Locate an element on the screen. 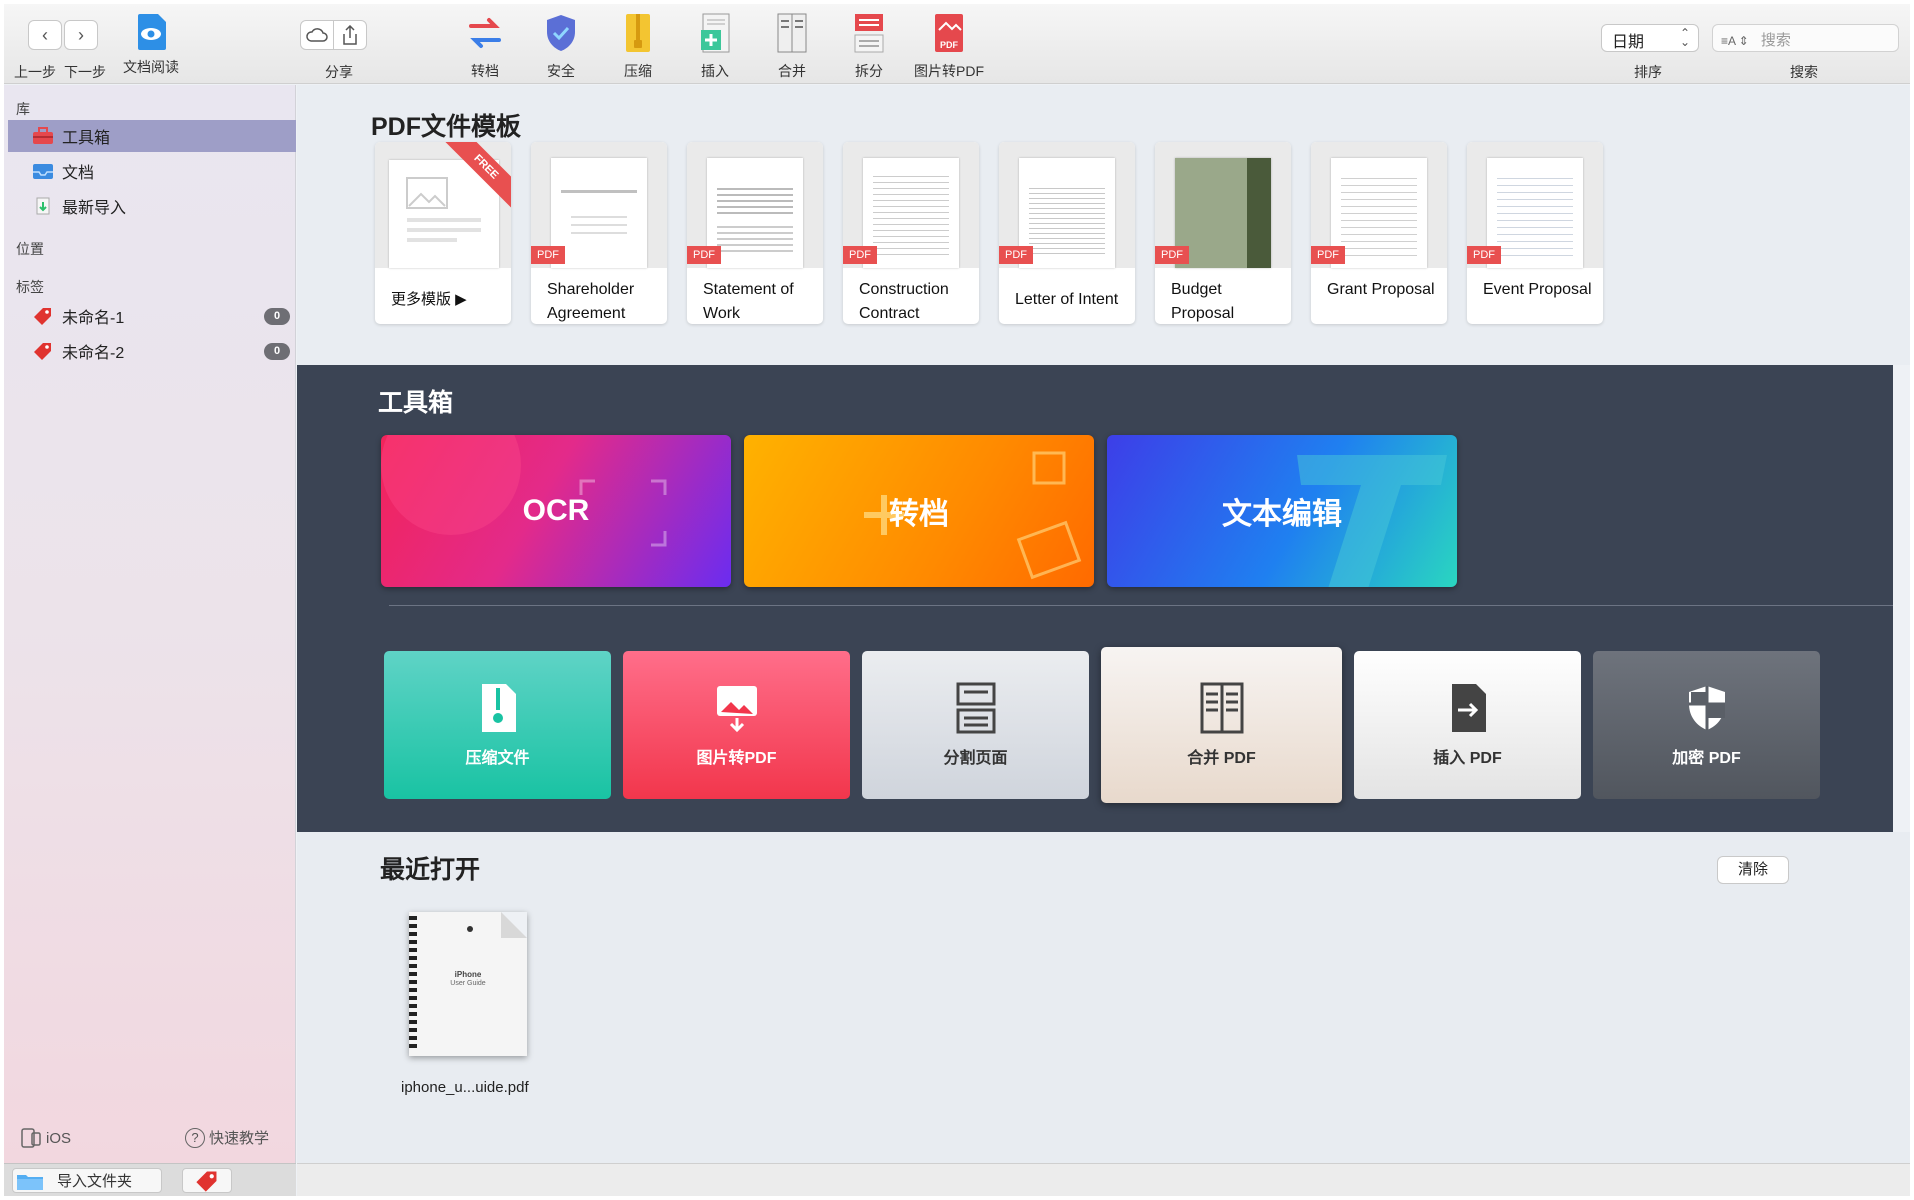 This screenshot has width=1914, height=1200. convert-label: 转档 is located at coordinates (485, 71).